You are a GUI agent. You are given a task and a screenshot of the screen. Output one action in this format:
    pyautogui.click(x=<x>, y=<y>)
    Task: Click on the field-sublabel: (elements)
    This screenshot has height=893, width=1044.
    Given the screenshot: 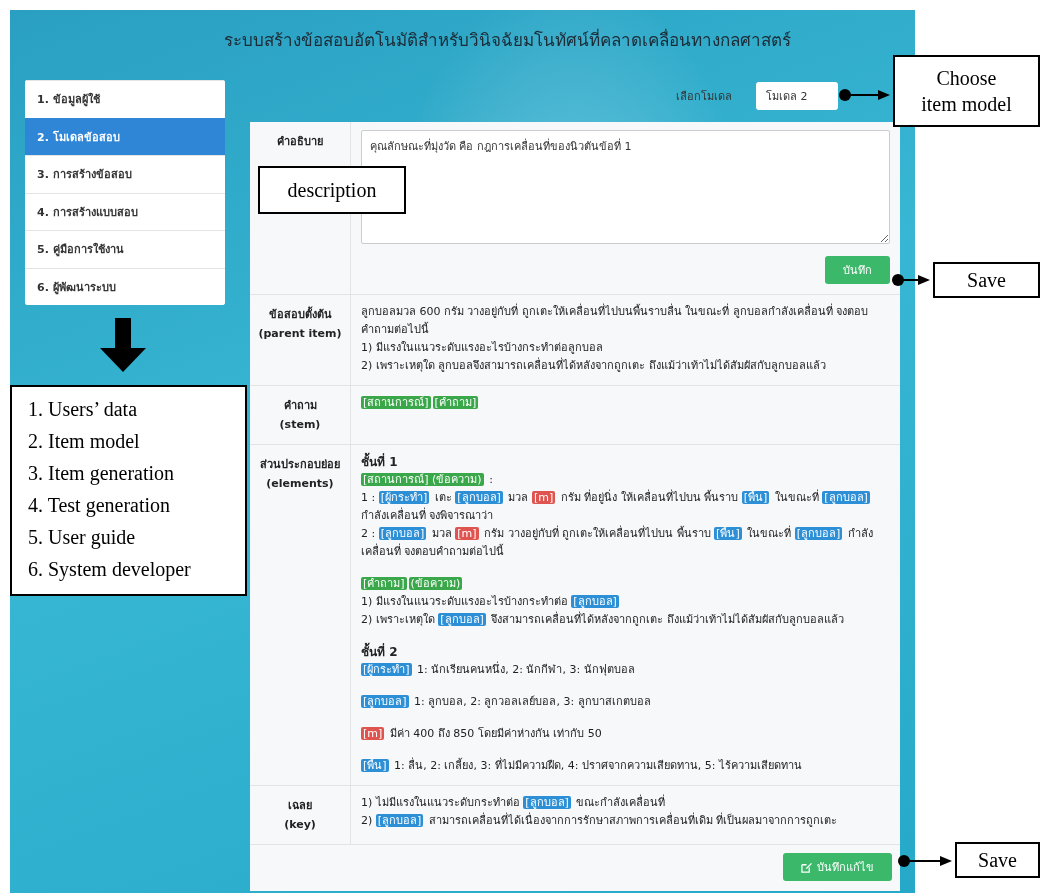 What is the action you would take?
    pyautogui.click(x=300, y=484)
    